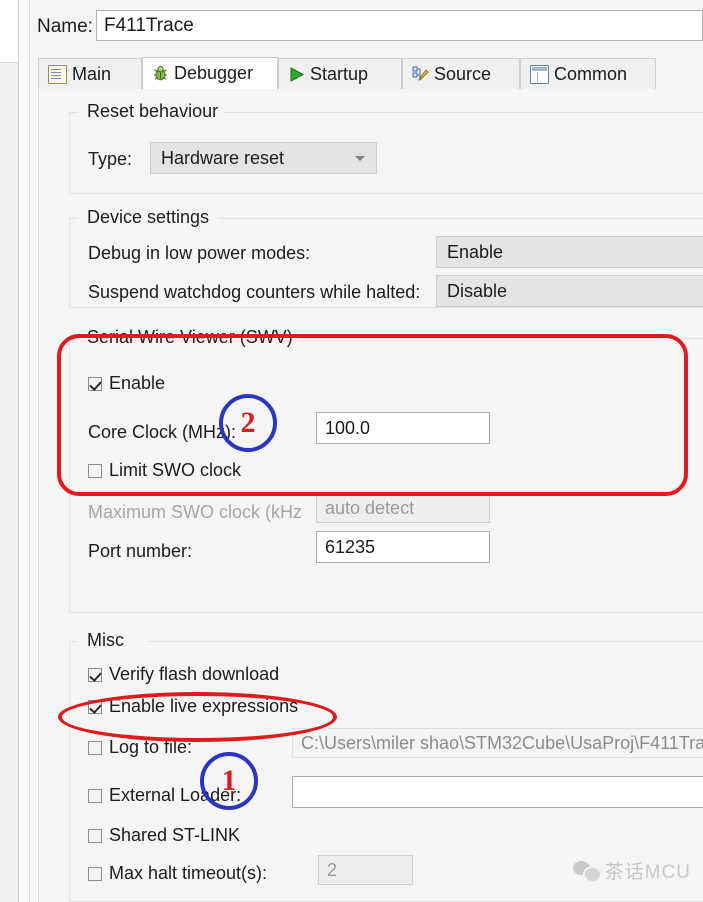 Image resolution: width=703 pixels, height=902 pixels. I want to click on verify-flash-checkbox: Verify flash download, so click(183, 674).